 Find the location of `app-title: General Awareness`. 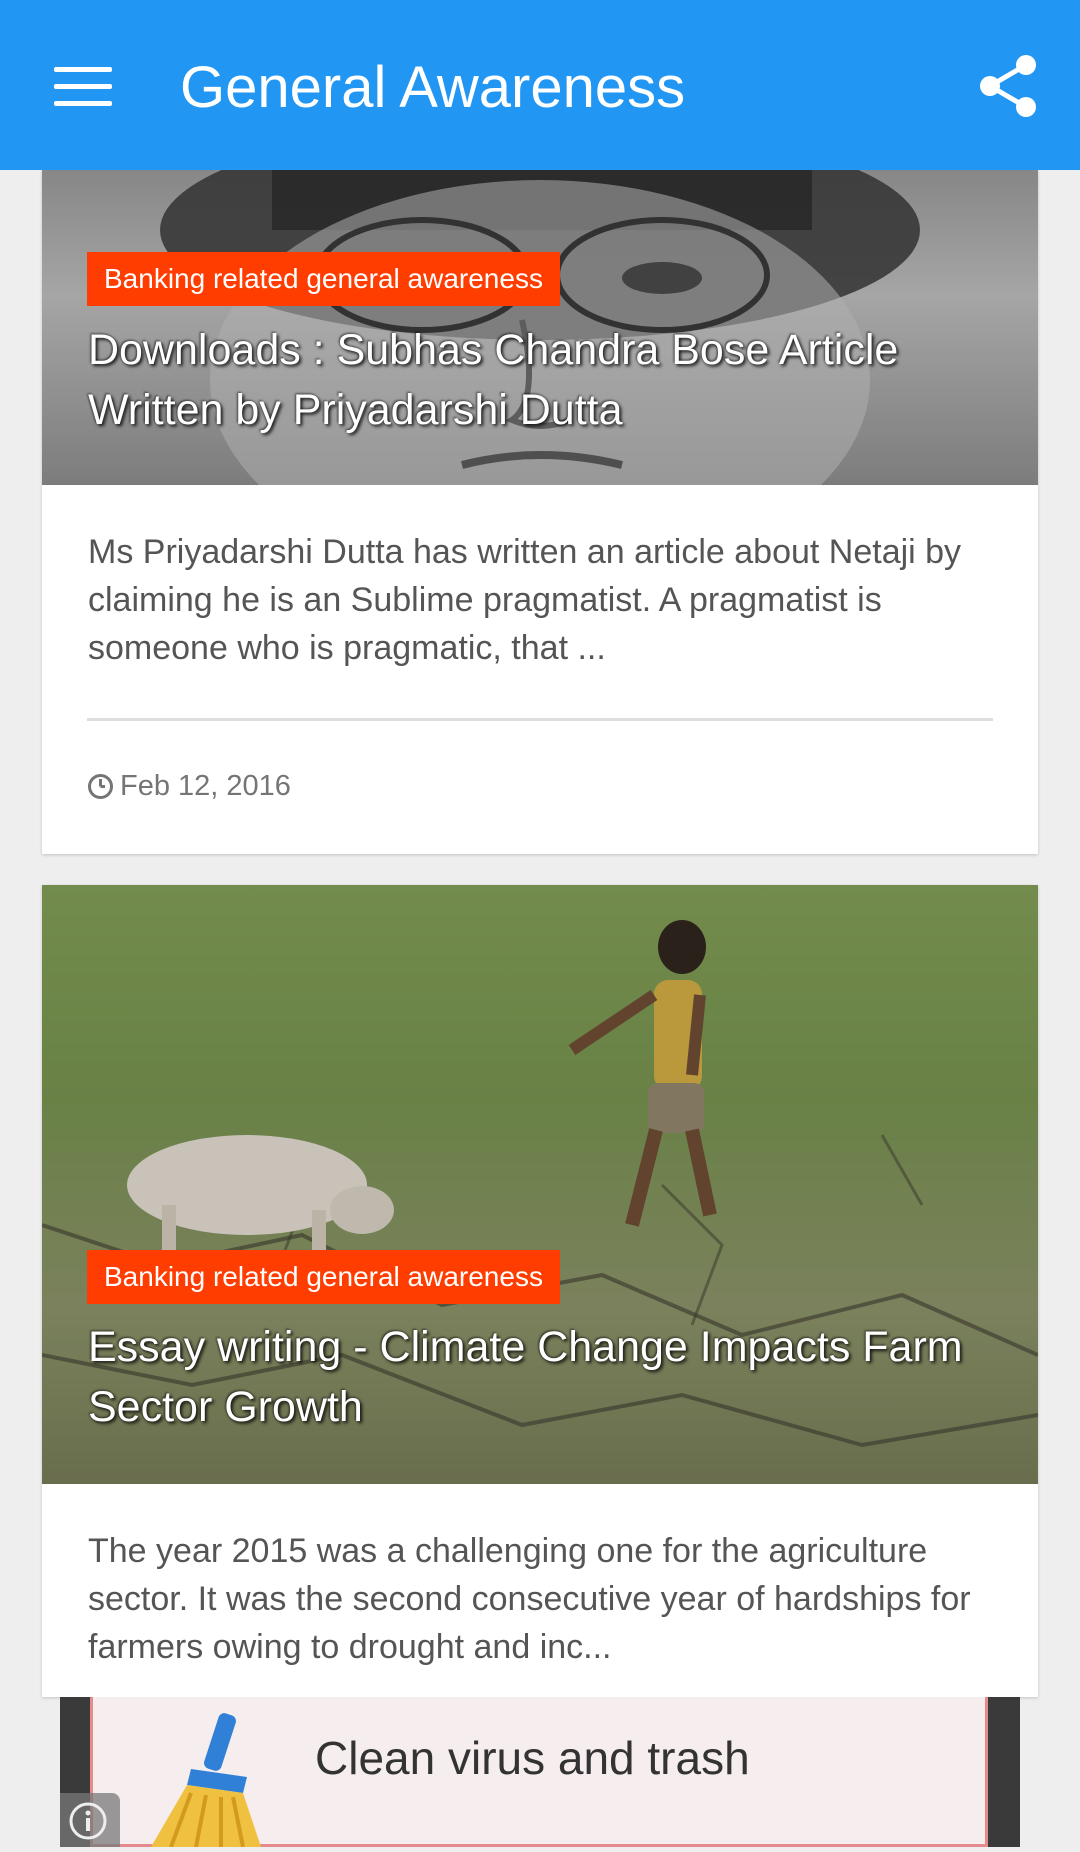

app-title: General Awareness is located at coordinates (433, 87).